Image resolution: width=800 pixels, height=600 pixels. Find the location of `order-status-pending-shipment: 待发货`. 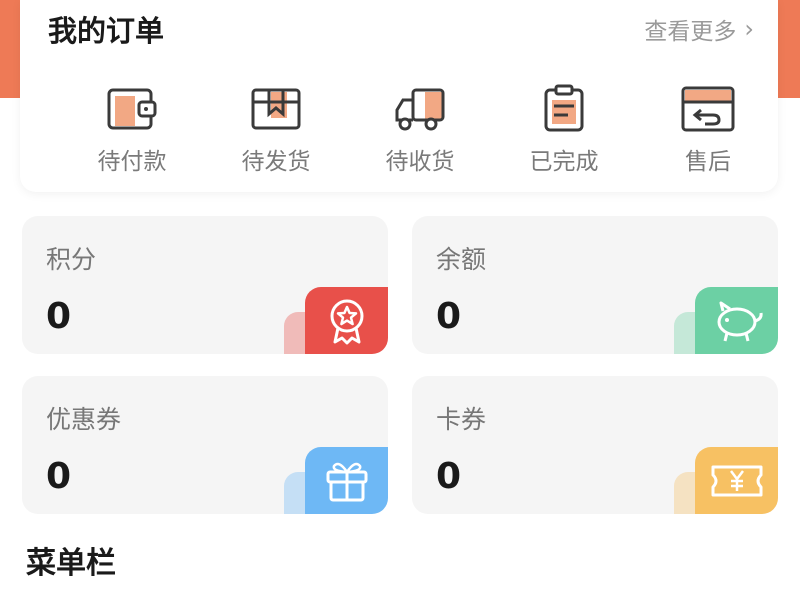

order-status-pending-shipment: 待发货 is located at coordinates (276, 130).